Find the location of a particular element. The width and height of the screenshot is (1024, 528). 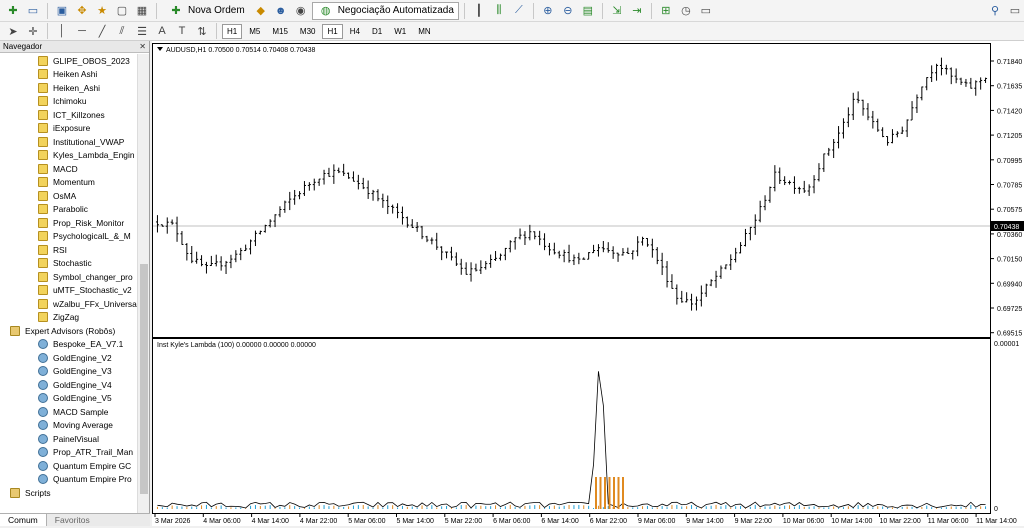

profiles-icon: ▭ is located at coordinates (33, 10).